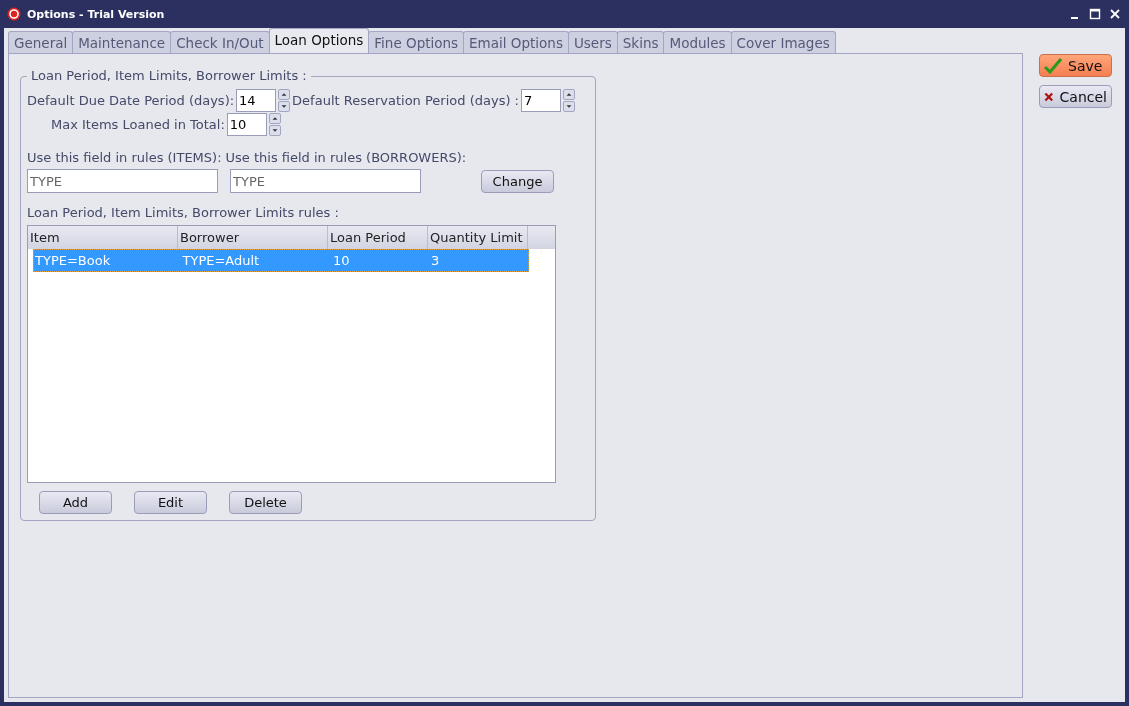  What do you see at coordinates (1075, 65) in the screenshot?
I see `dialog-button: Save` at bounding box center [1075, 65].